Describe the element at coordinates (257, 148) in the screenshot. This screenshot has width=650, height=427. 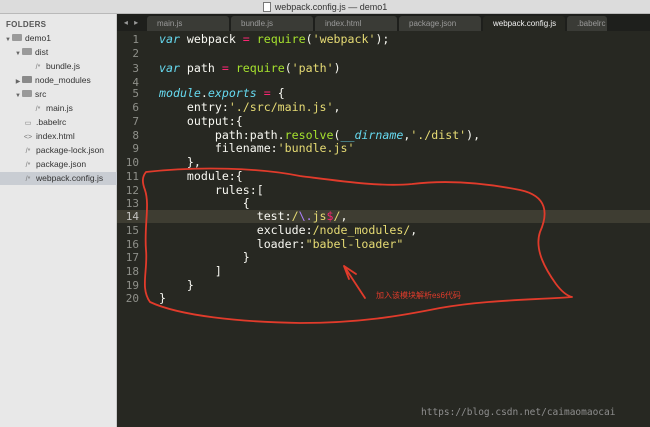
I see `code-line-9: filename:'bundle.js'` at that location.